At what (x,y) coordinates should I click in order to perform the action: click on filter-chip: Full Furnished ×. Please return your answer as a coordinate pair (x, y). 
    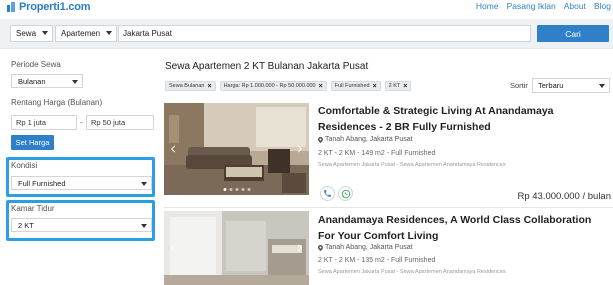
    Looking at the image, I should click on (355, 86).